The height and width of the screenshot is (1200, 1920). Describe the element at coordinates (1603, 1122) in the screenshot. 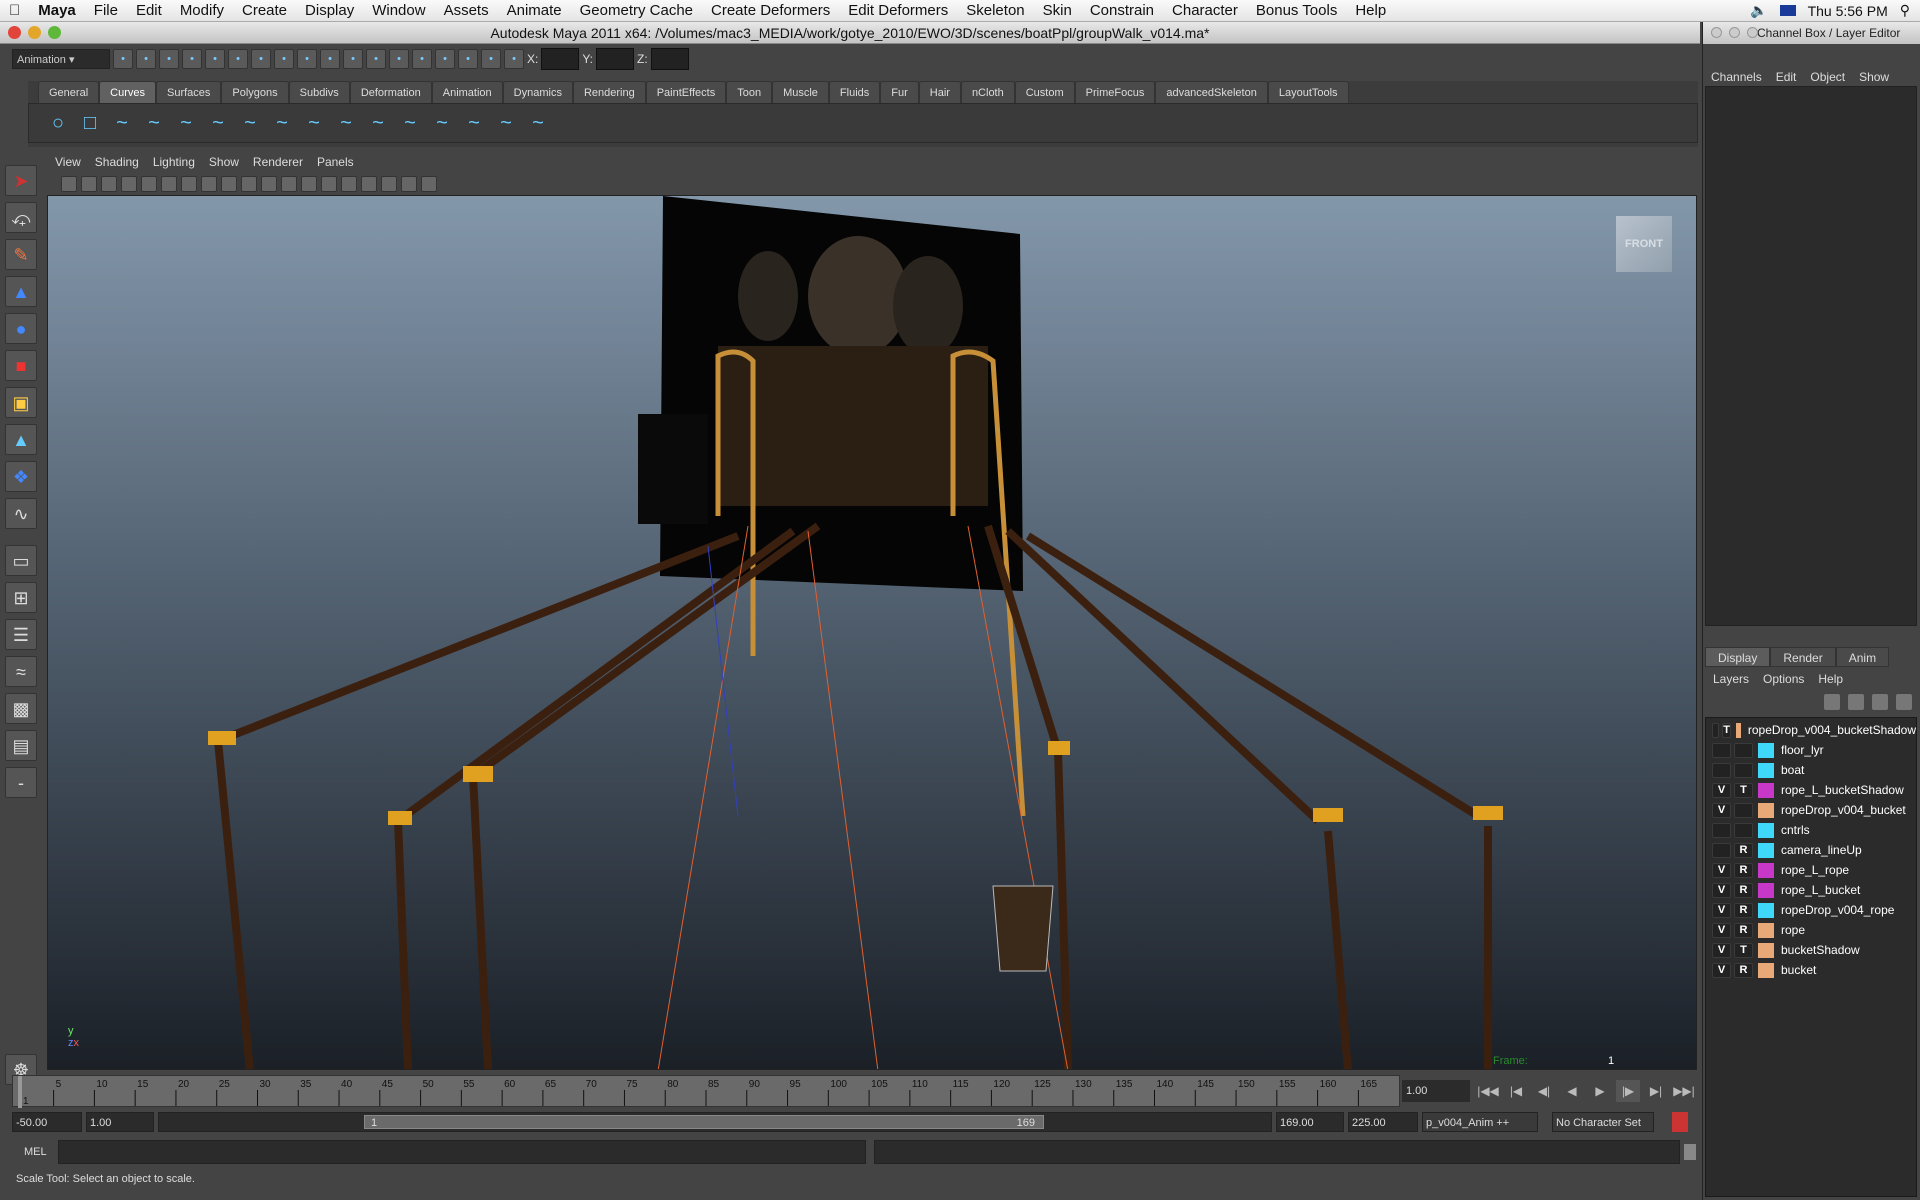

I see `character-set-dropdown: No Character Set` at that location.